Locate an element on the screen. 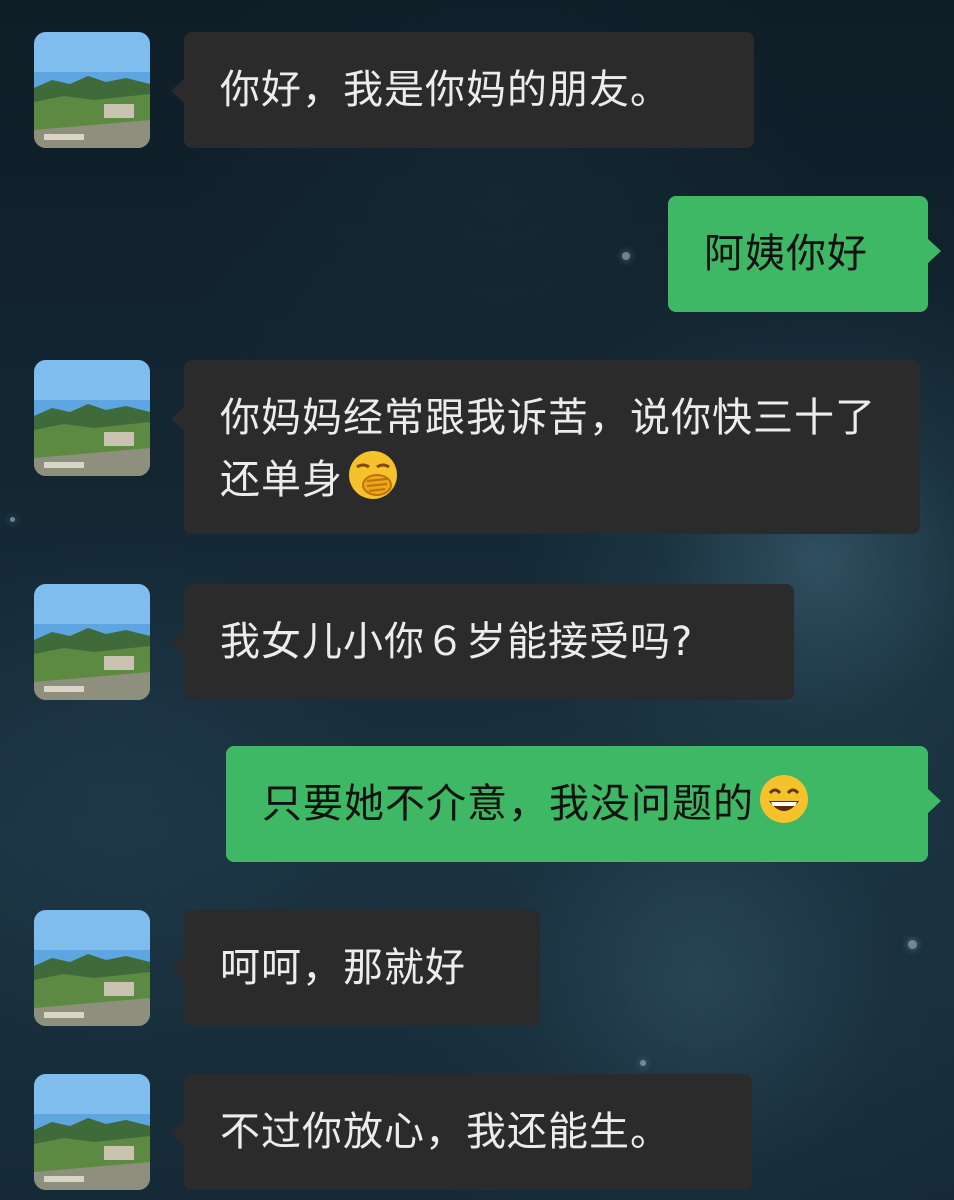 This screenshot has height=1200, width=954. message-text: 我女儿小你６岁能接受吗? is located at coordinates (457, 642).